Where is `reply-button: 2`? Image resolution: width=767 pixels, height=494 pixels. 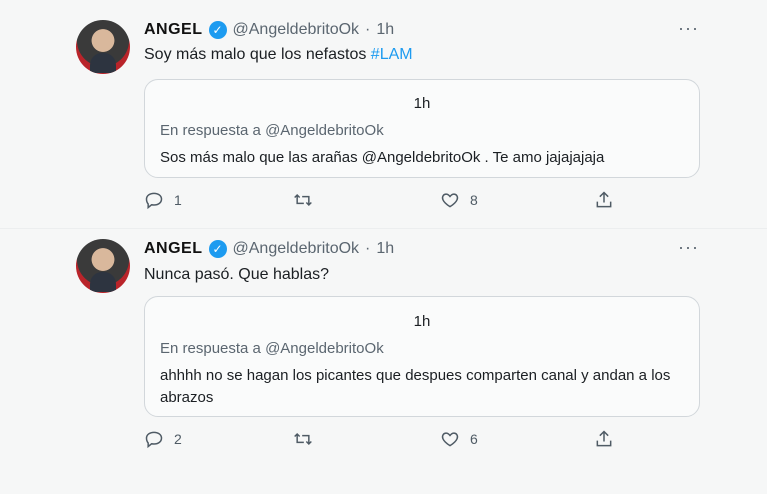
reply-button: 2 is located at coordinates (163, 439).